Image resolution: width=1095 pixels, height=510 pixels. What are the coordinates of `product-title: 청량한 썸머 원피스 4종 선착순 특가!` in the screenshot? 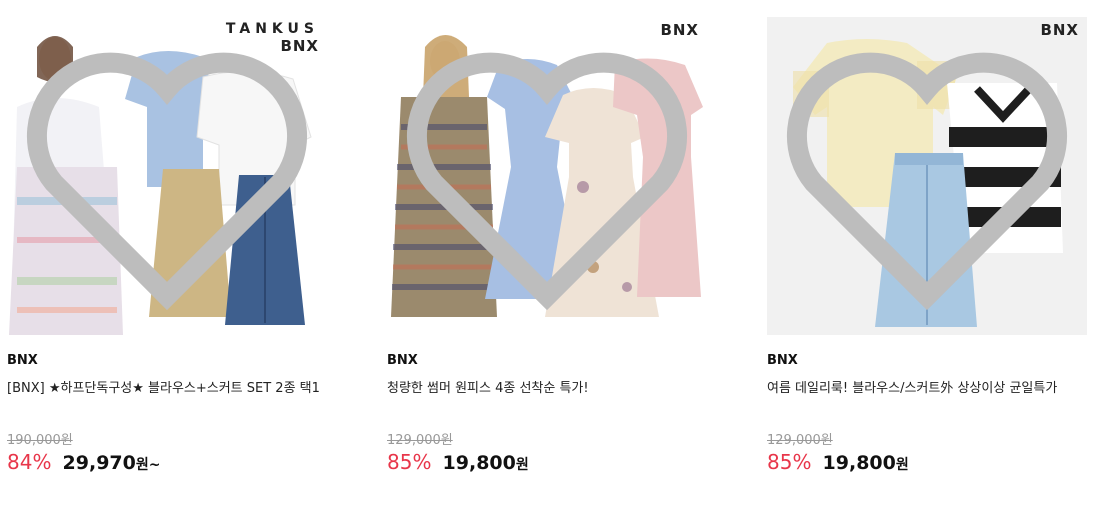 It's located at (547, 386).